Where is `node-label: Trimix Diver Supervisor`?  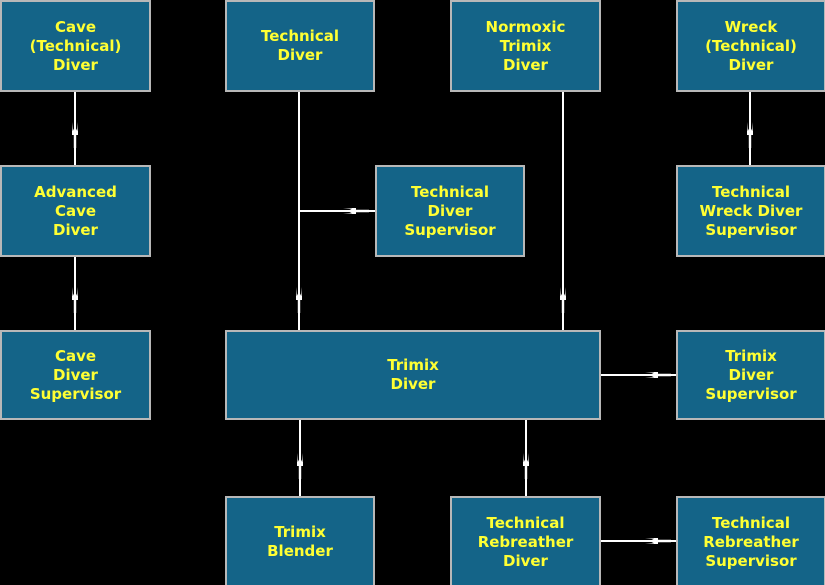
node-label: Trimix Diver Supervisor is located at coordinates (751, 374).